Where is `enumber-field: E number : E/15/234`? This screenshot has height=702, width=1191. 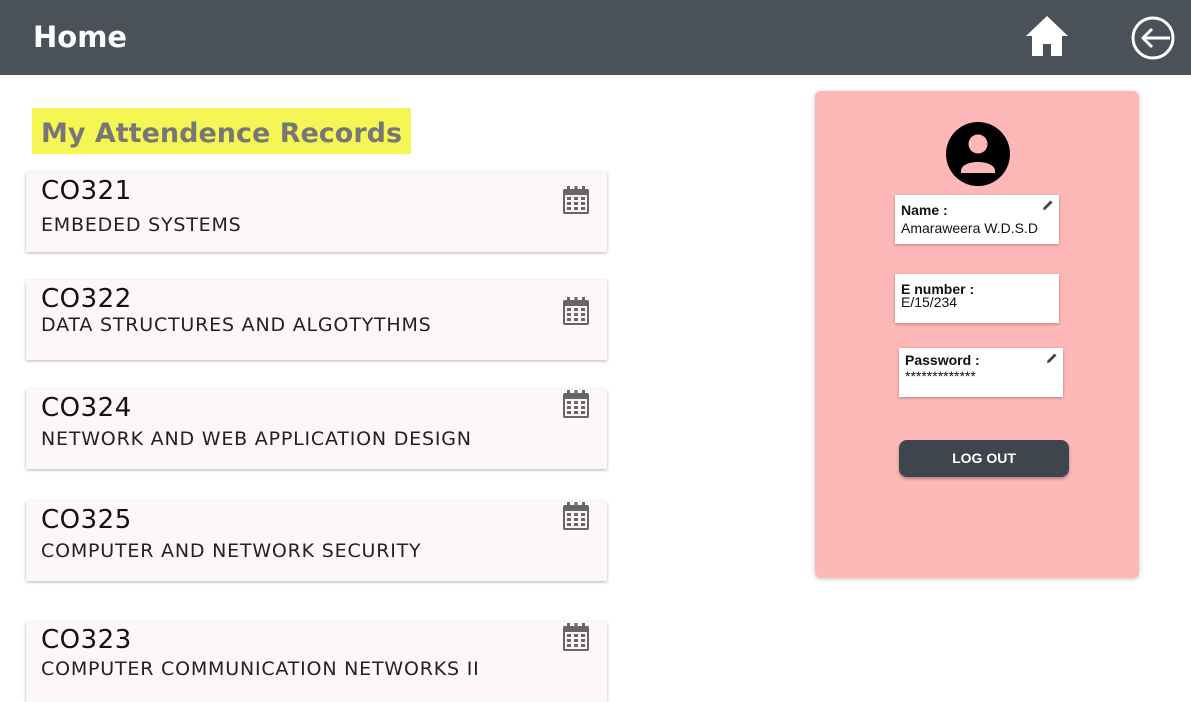 enumber-field: E number : E/15/234 is located at coordinates (977, 298).